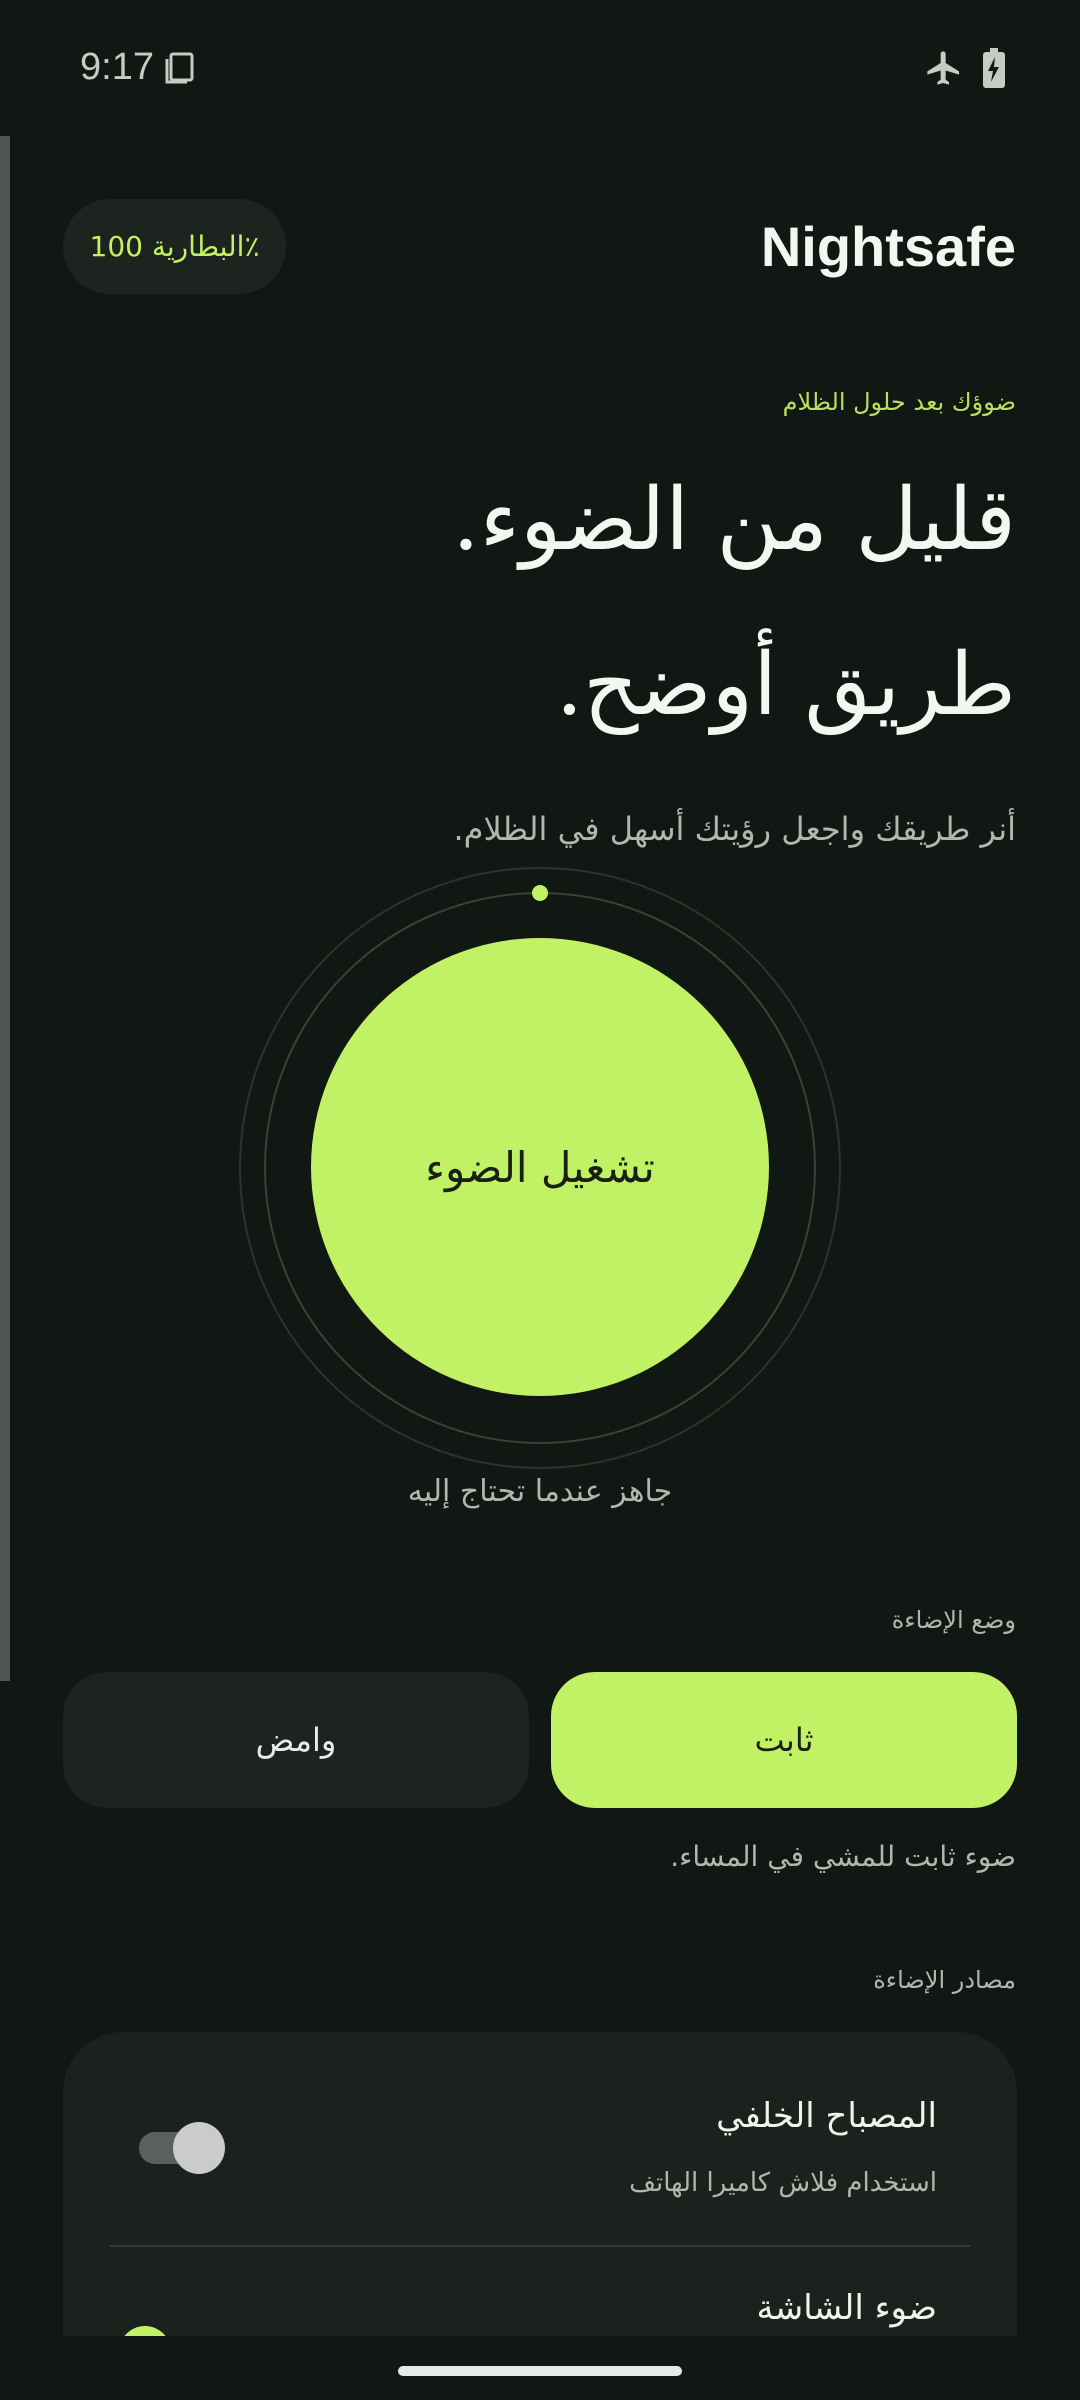 The width and height of the screenshot is (1080, 2400). What do you see at coordinates (199, 2148) in the screenshot?
I see `toggle-thumb` at bounding box center [199, 2148].